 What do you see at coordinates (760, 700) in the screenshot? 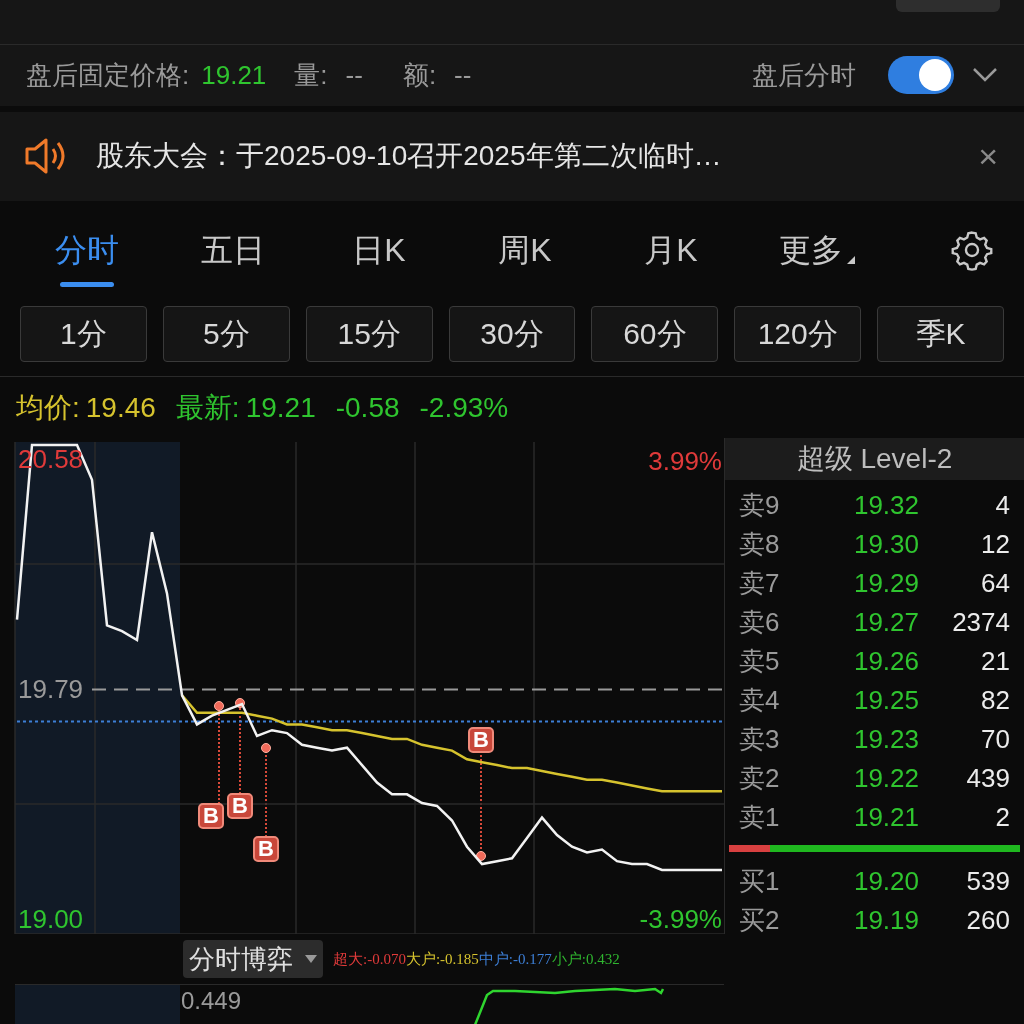
I see `order-level-label: 卖4` at bounding box center [760, 700].